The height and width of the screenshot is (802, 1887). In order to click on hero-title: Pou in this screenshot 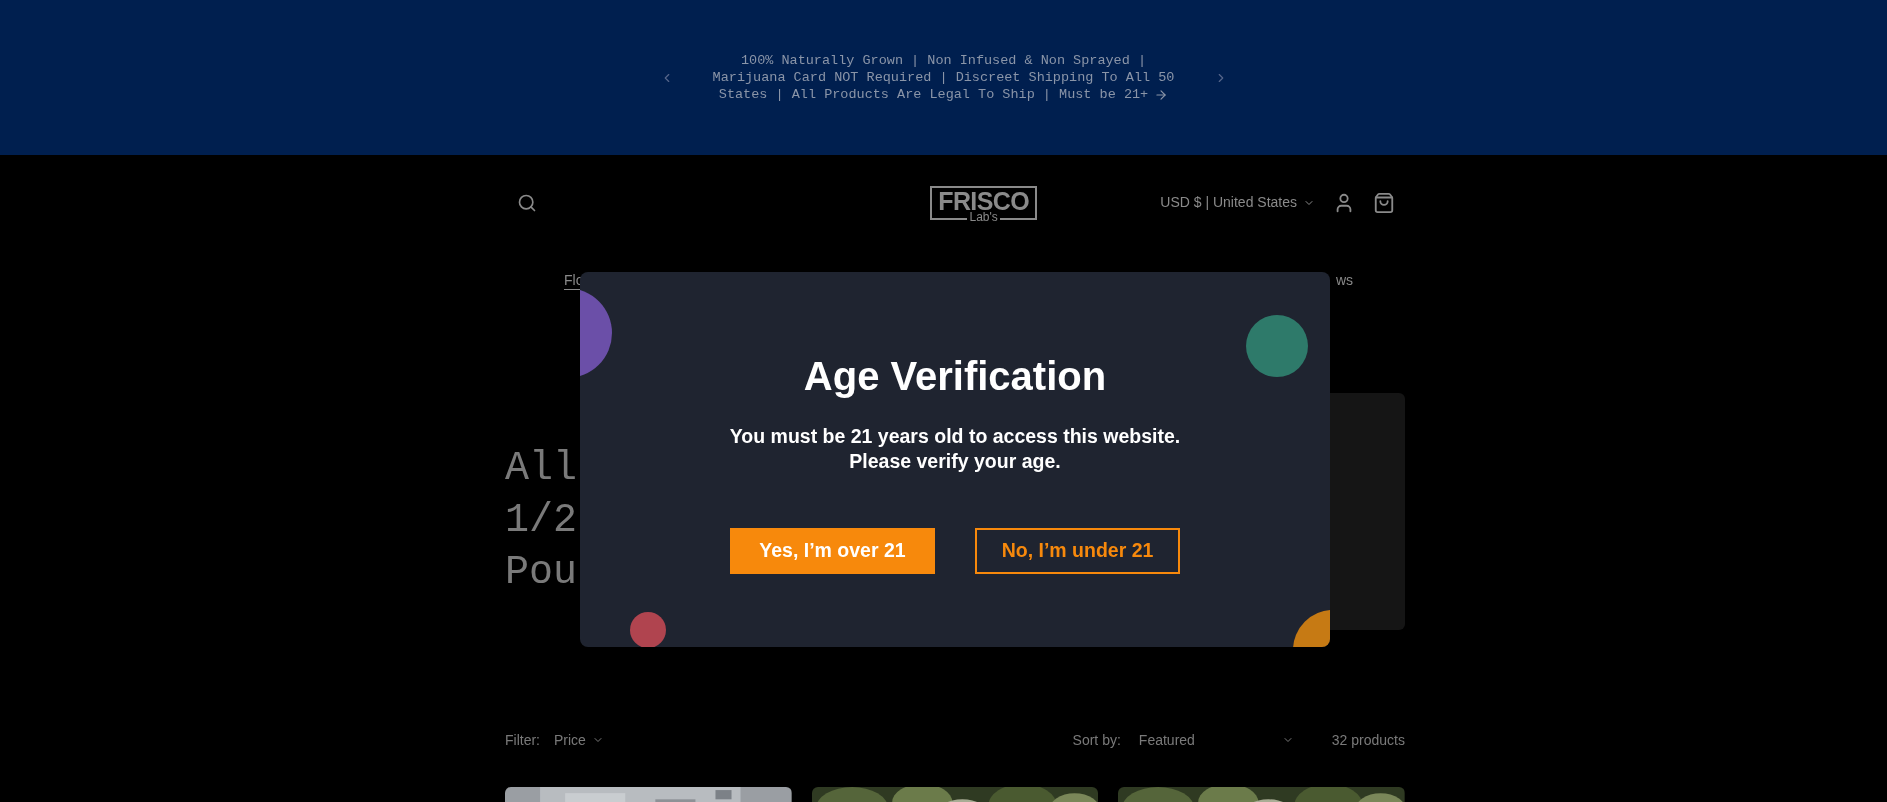, I will do `click(541, 573)`.